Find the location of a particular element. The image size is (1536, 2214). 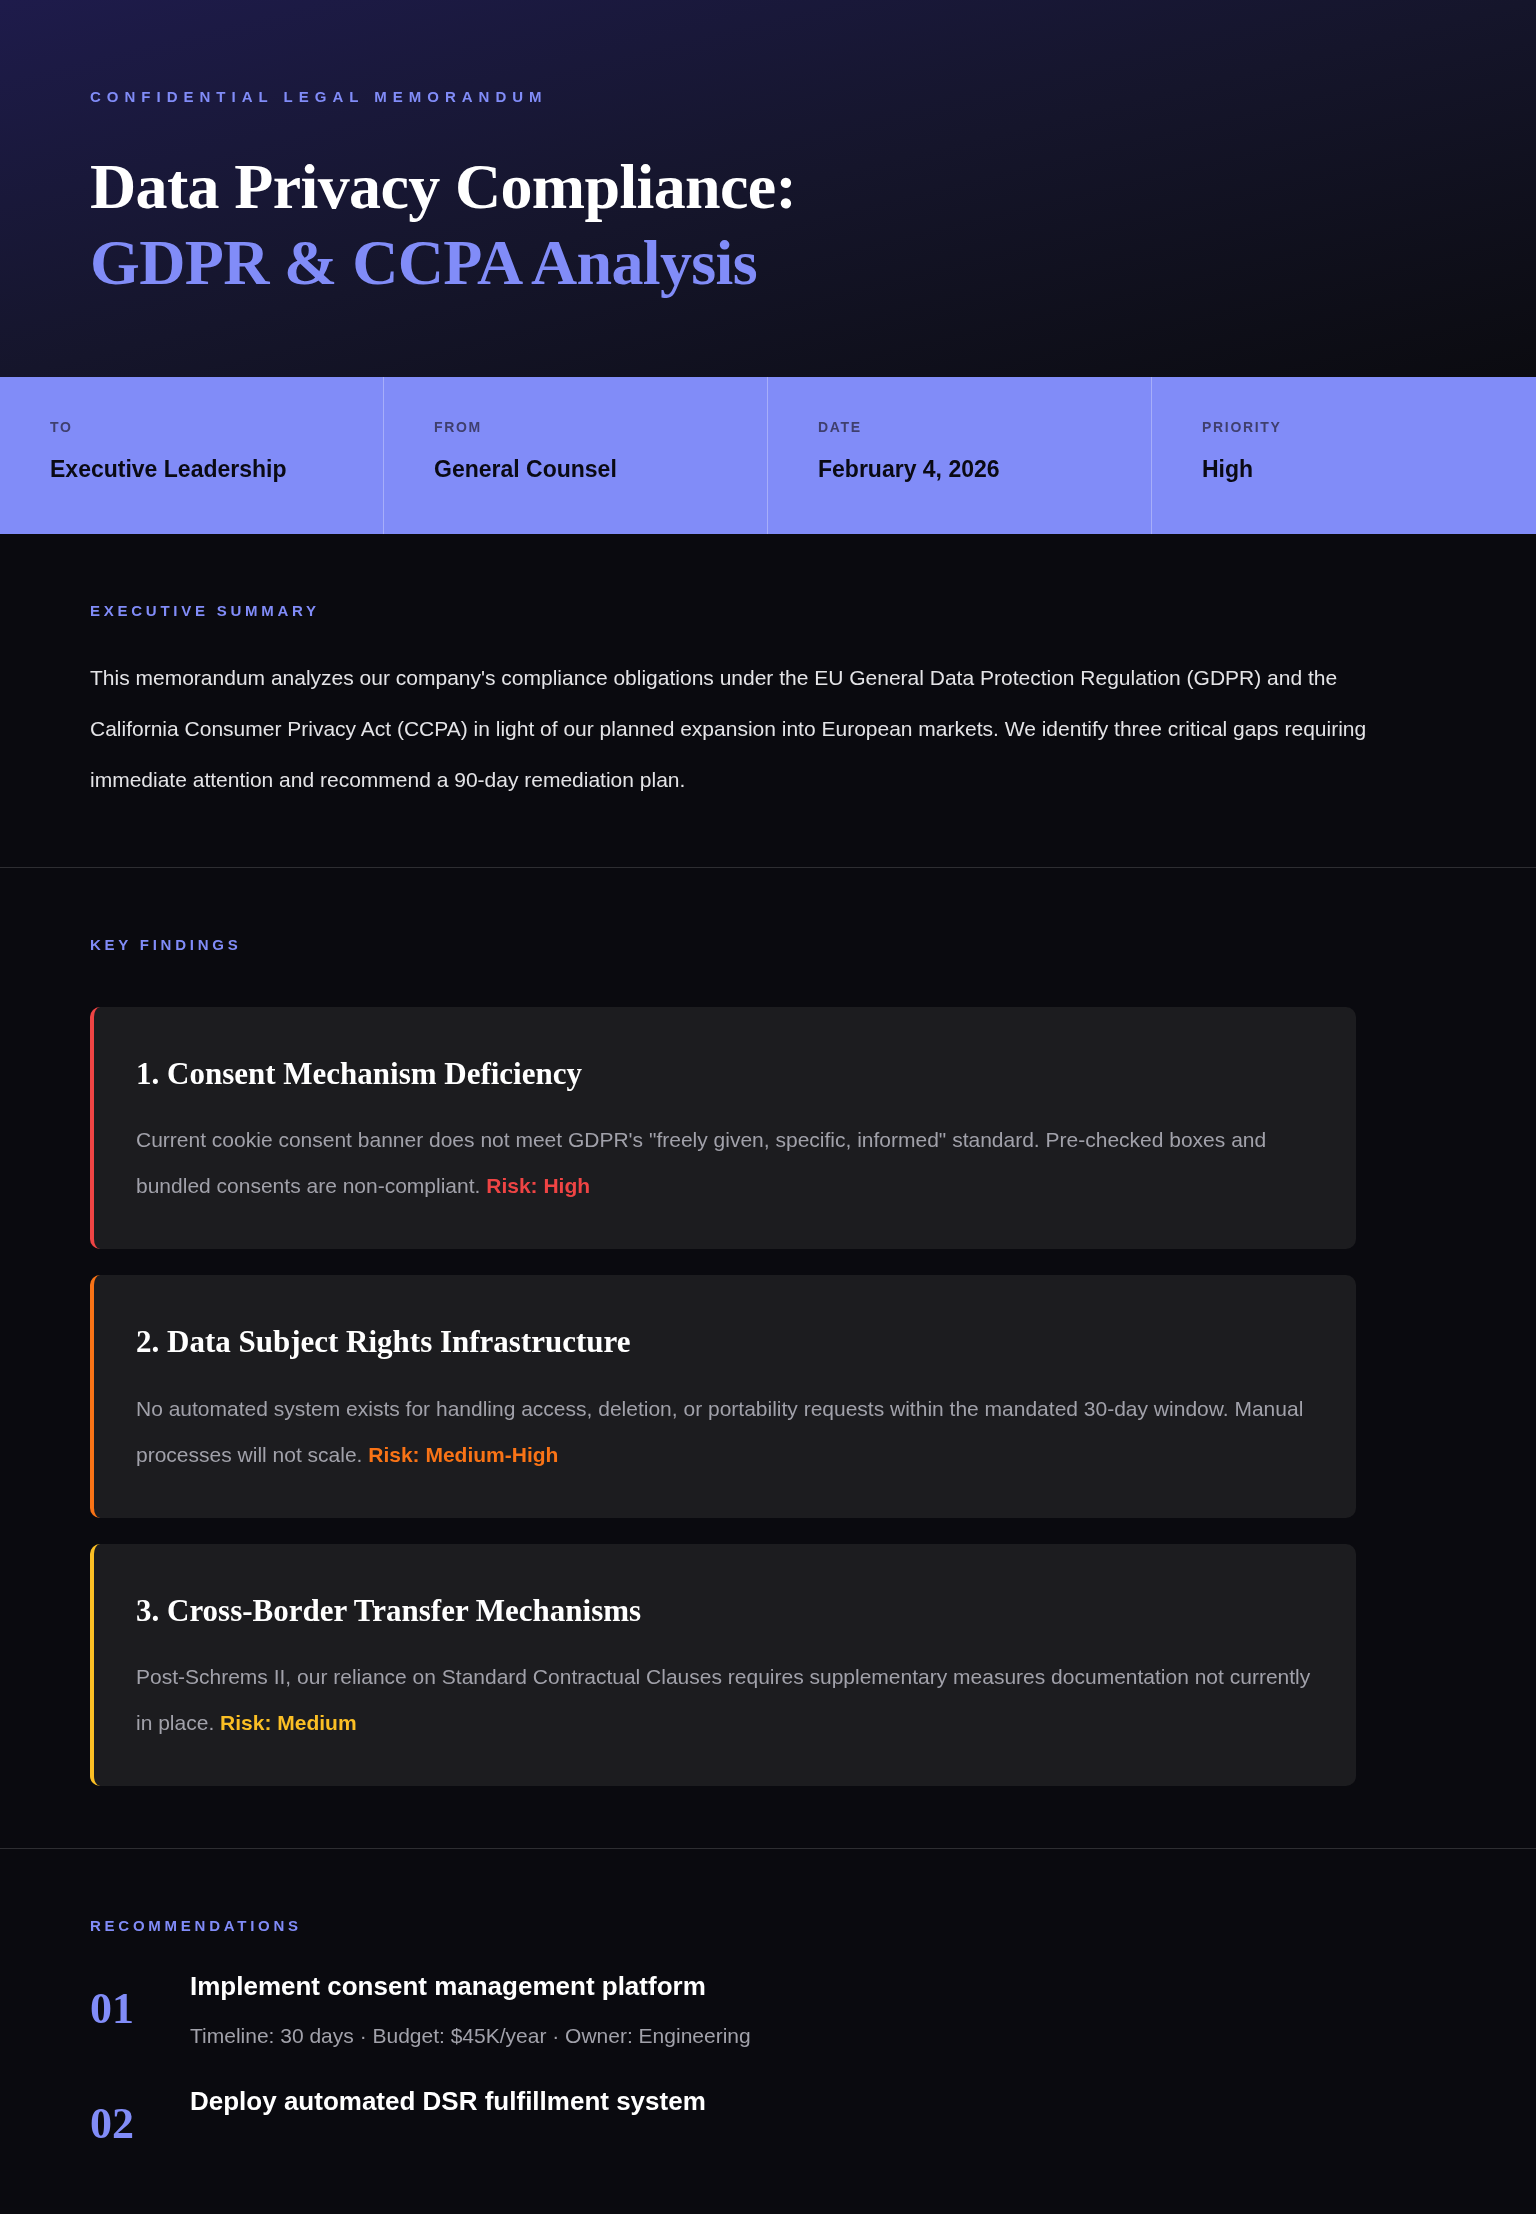

eyebrow-label: CONFIDENTIAL LEGAL MEMORANDUM is located at coordinates (319, 97).